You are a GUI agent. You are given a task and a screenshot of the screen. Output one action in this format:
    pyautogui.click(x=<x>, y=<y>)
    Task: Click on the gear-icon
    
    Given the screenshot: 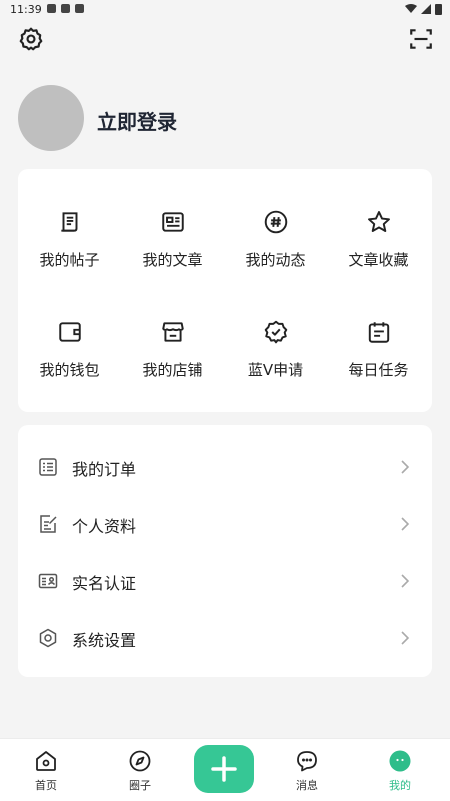 What is the action you would take?
    pyautogui.click(x=31, y=39)
    